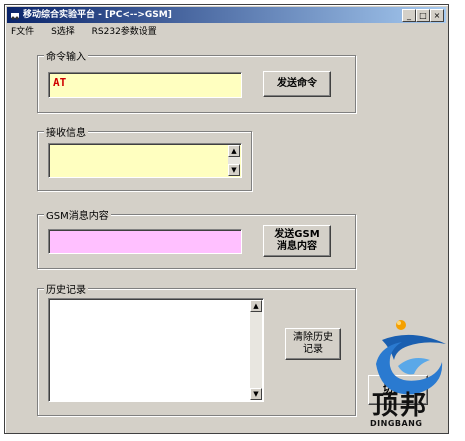 The image size is (465, 441). What do you see at coordinates (437, 15) in the screenshot?
I see `close-button: ×` at bounding box center [437, 15].